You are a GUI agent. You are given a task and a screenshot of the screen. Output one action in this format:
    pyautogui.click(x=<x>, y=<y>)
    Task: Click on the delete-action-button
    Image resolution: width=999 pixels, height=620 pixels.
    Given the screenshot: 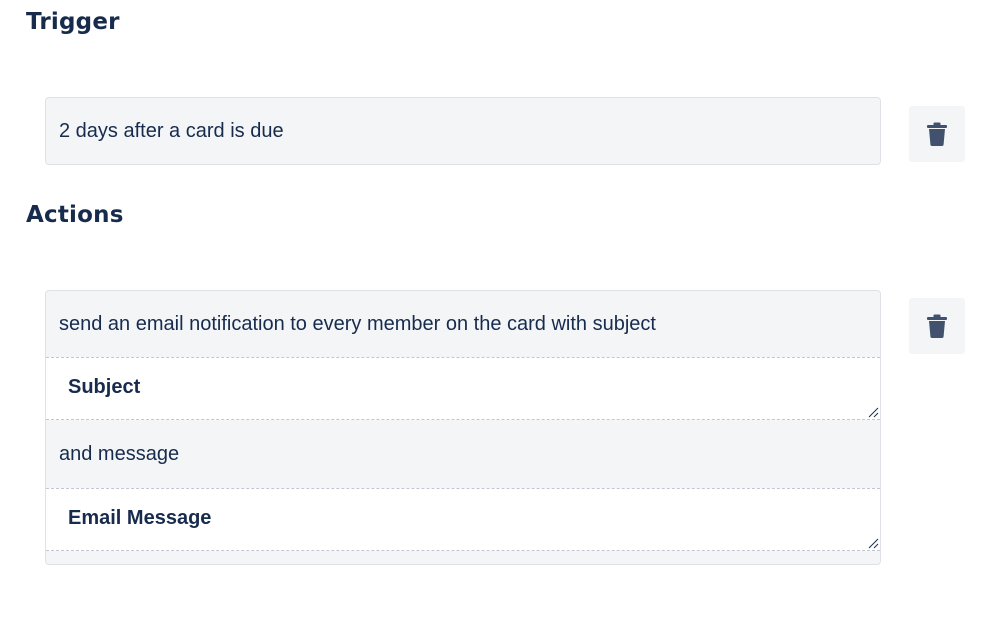 What is the action you would take?
    pyautogui.click(x=937, y=326)
    